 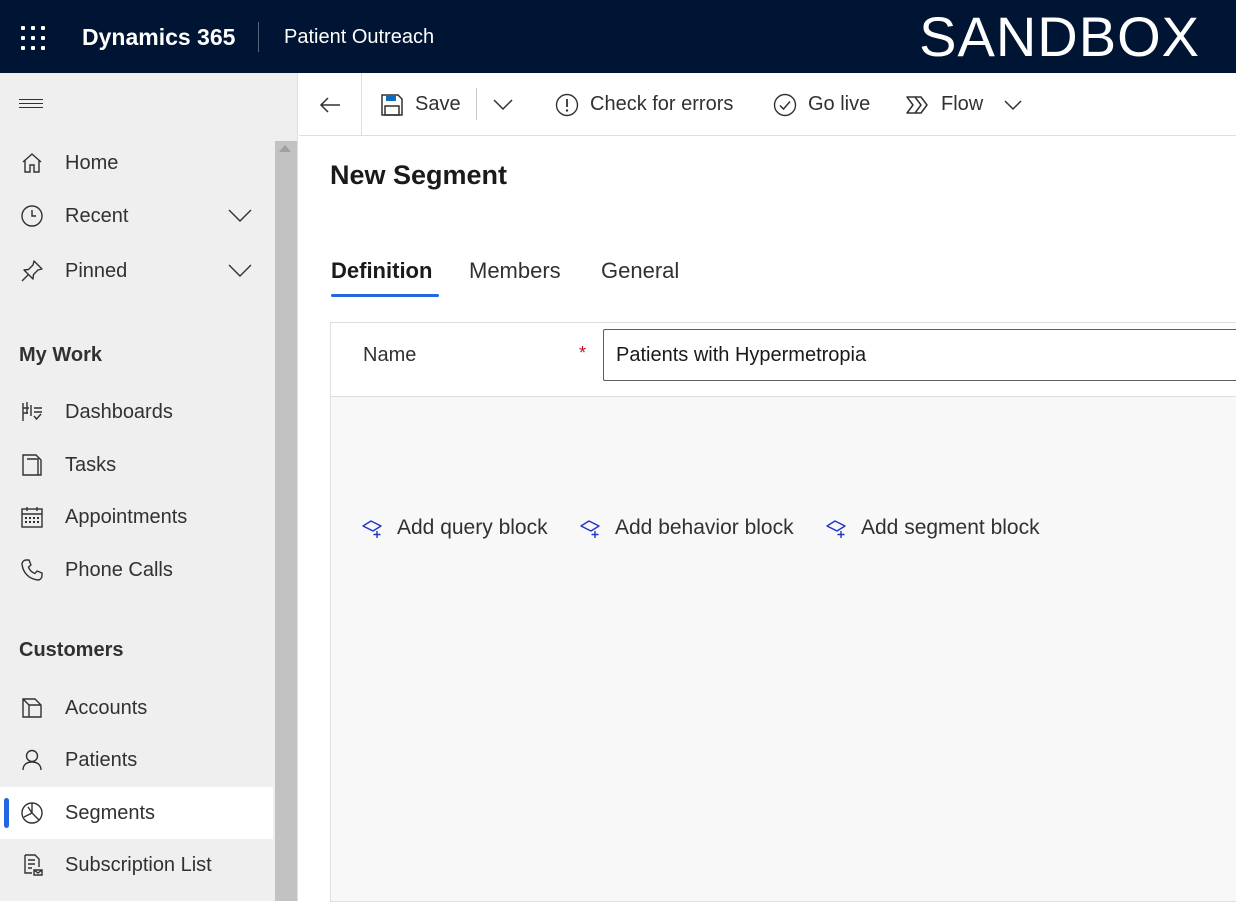 I want to click on sidebar-item-phone-calls: Phone Calls, so click(x=136, y=570).